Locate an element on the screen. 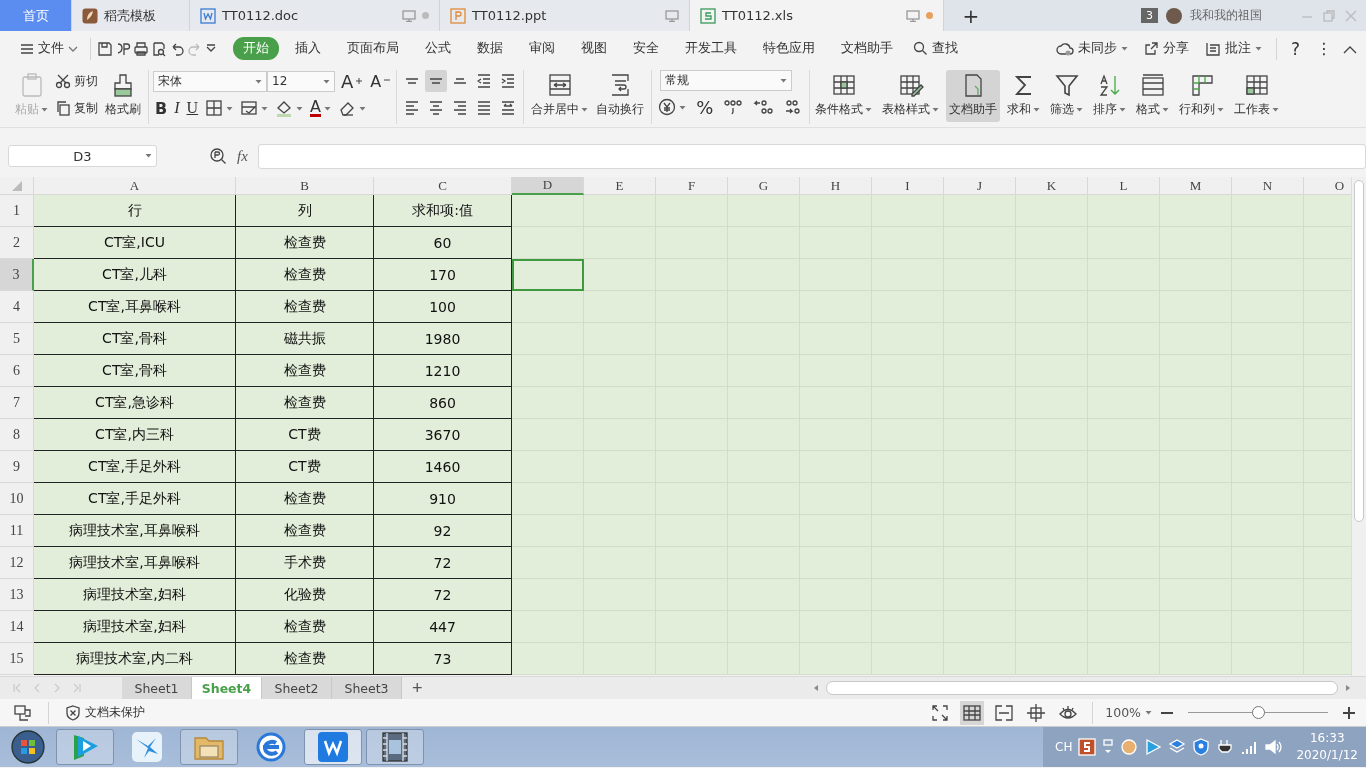  ribbon-tab: 开发工具 is located at coordinates (711, 48).